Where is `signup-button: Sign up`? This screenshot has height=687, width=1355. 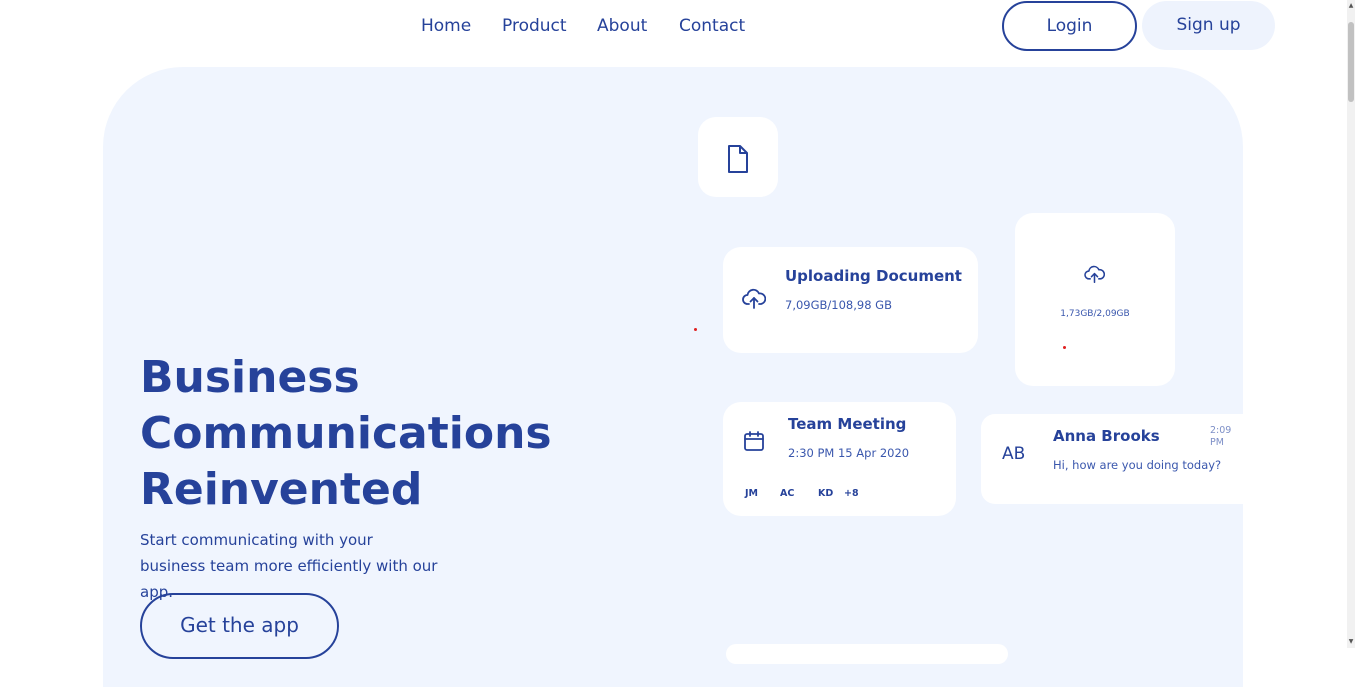 signup-button: Sign up is located at coordinates (1208, 25).